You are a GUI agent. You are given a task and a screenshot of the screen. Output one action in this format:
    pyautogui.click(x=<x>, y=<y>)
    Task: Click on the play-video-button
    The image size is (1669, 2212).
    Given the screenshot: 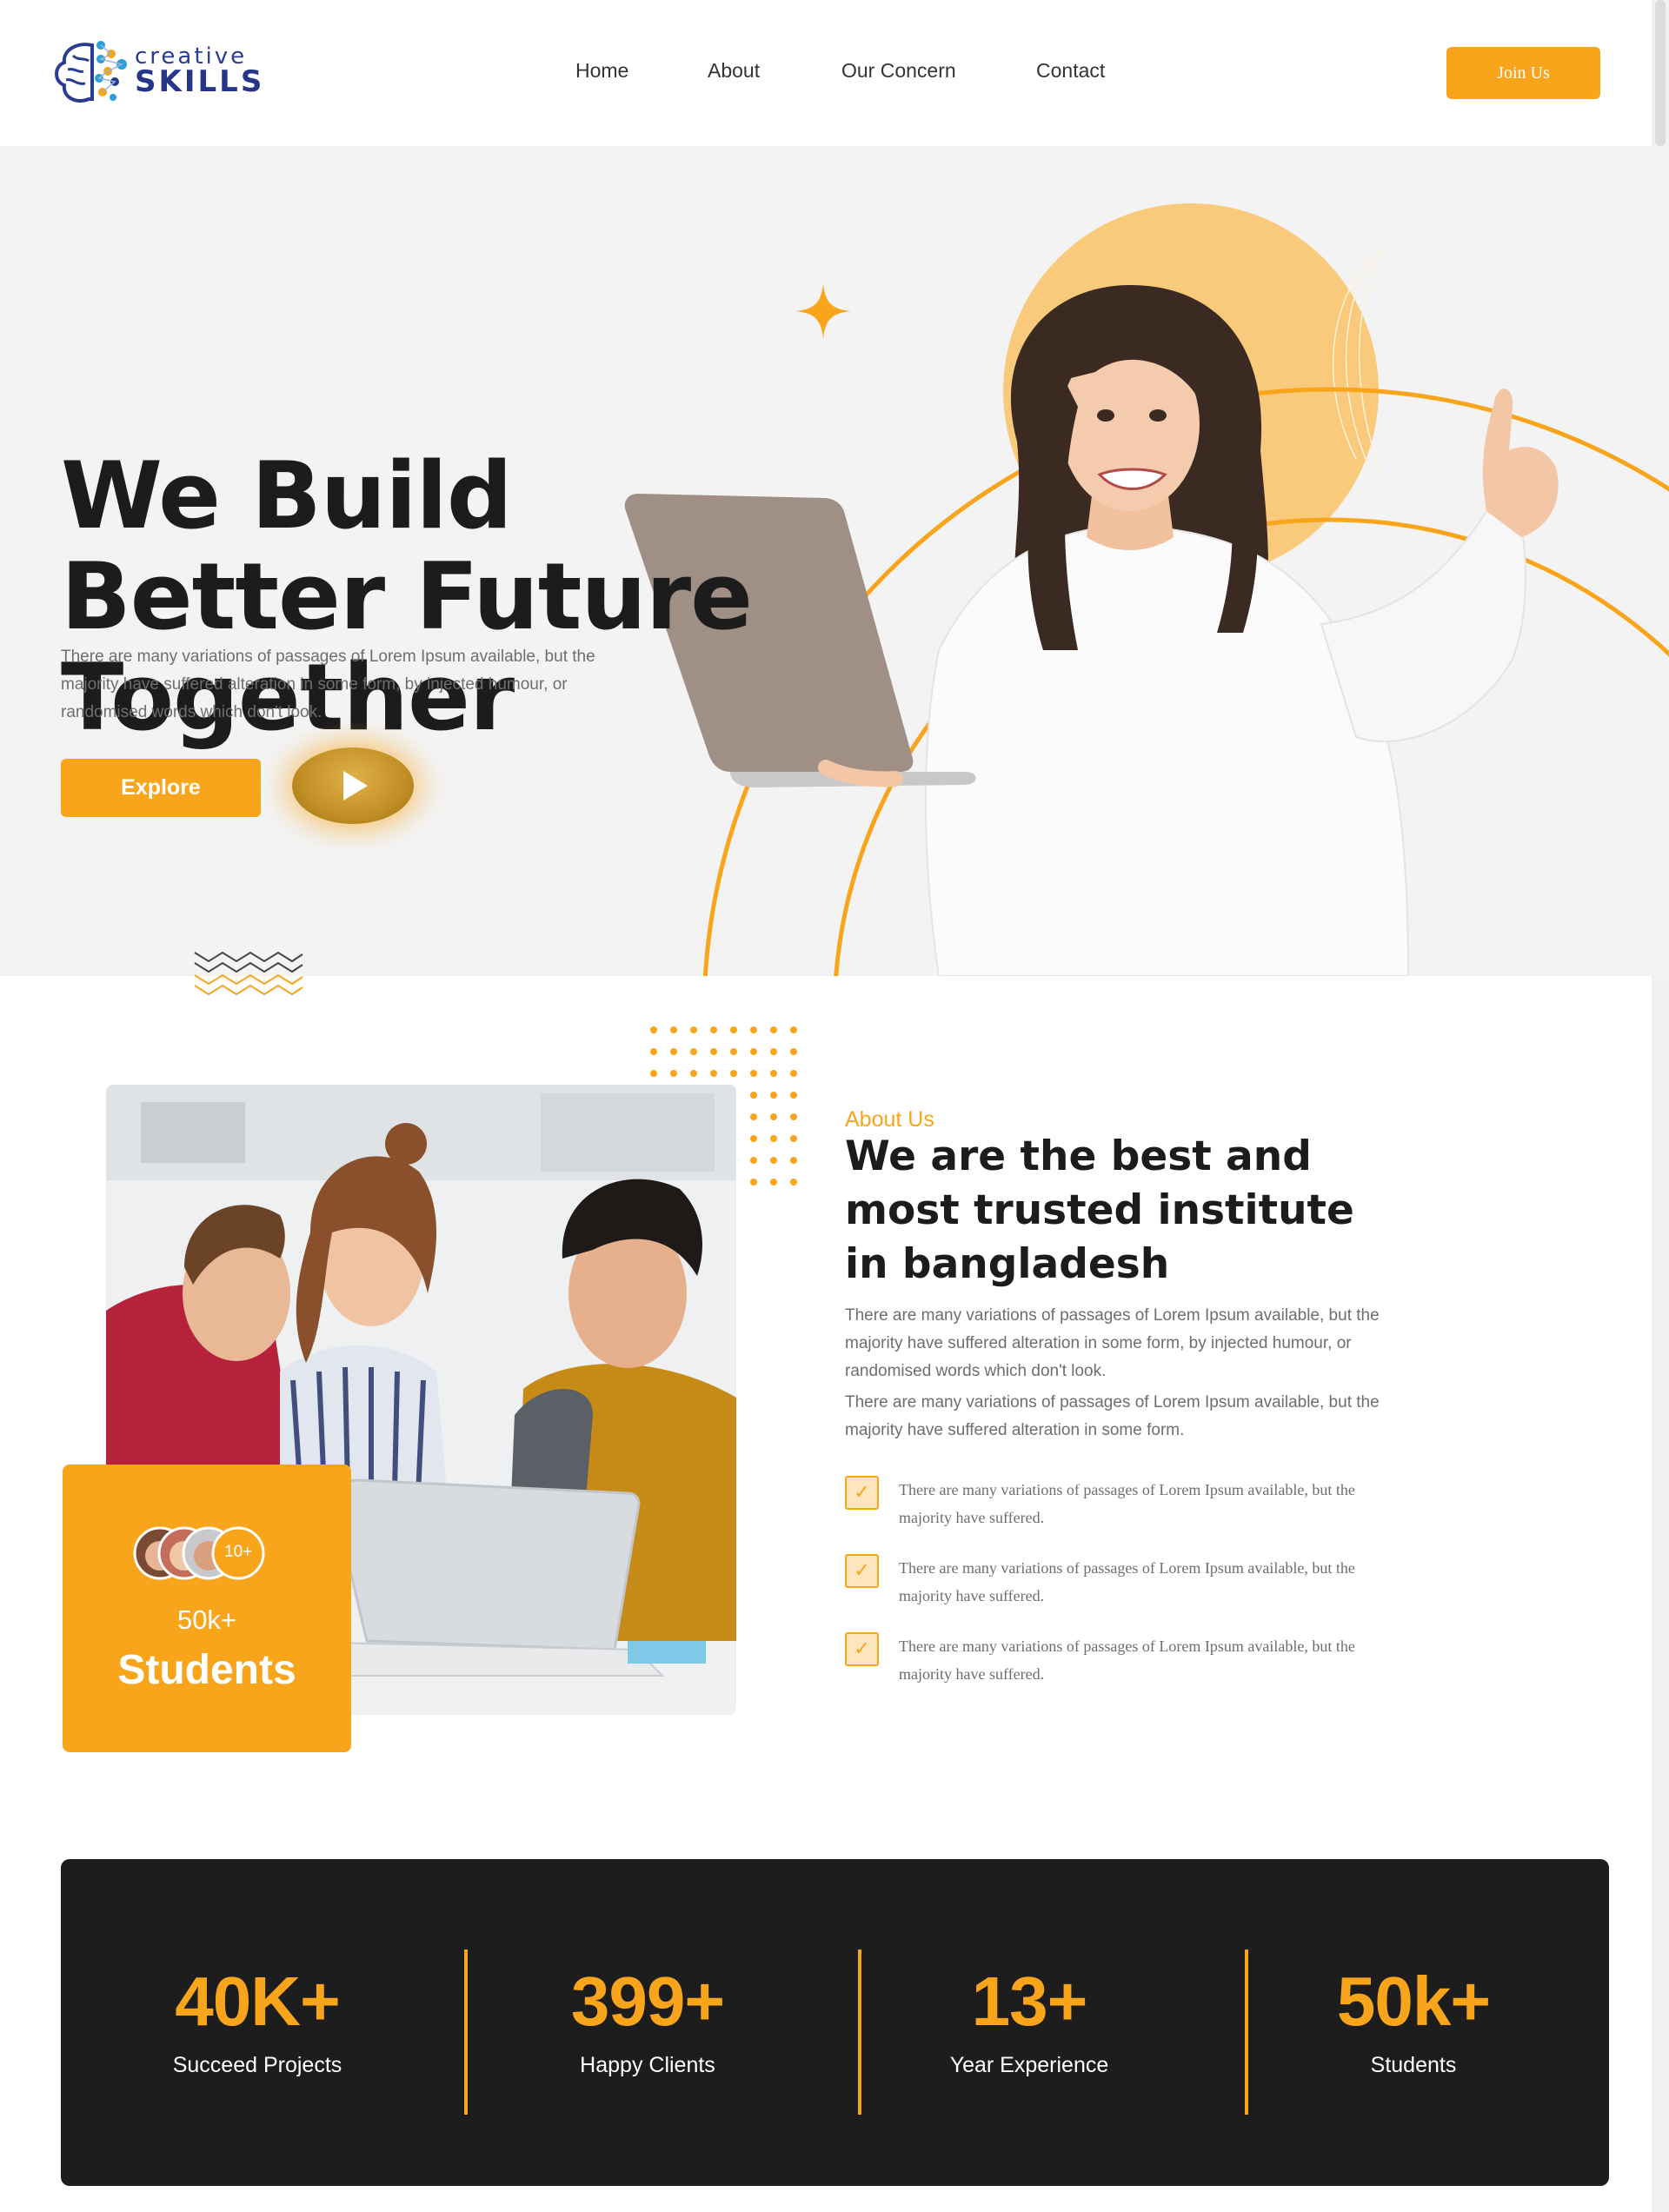 What is the action you would take?
    pyautogui.click(x=353, y=785)
    